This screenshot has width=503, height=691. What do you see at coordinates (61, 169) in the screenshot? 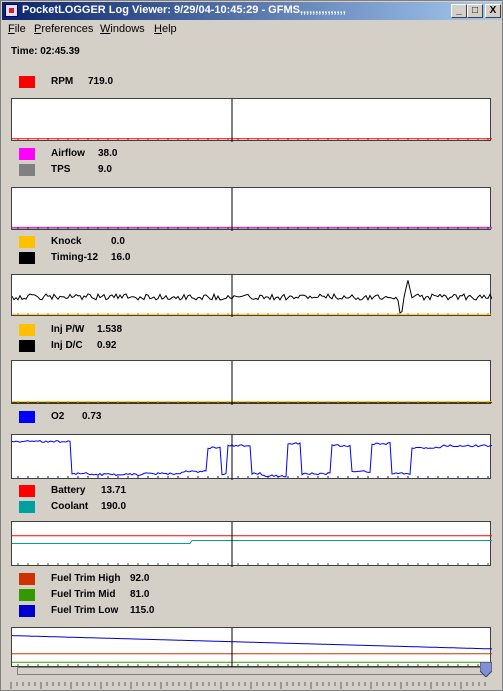
I see `channel-name: TPS` at bounding box center [61, 169].